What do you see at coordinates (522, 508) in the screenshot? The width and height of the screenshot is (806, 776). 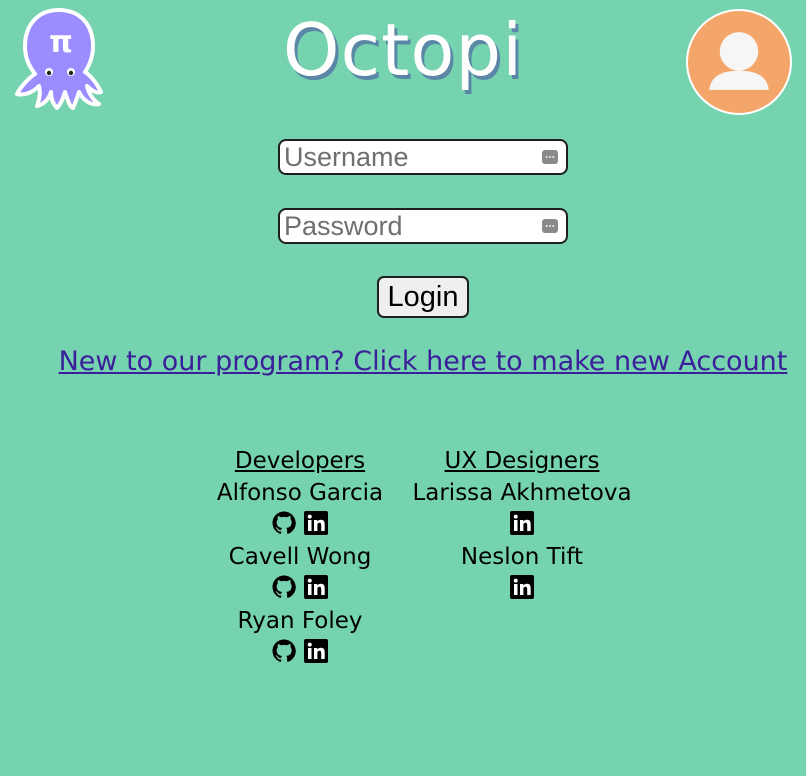 I see `team-member: Larissa Akhmetova` at bounding box center [522, 508].